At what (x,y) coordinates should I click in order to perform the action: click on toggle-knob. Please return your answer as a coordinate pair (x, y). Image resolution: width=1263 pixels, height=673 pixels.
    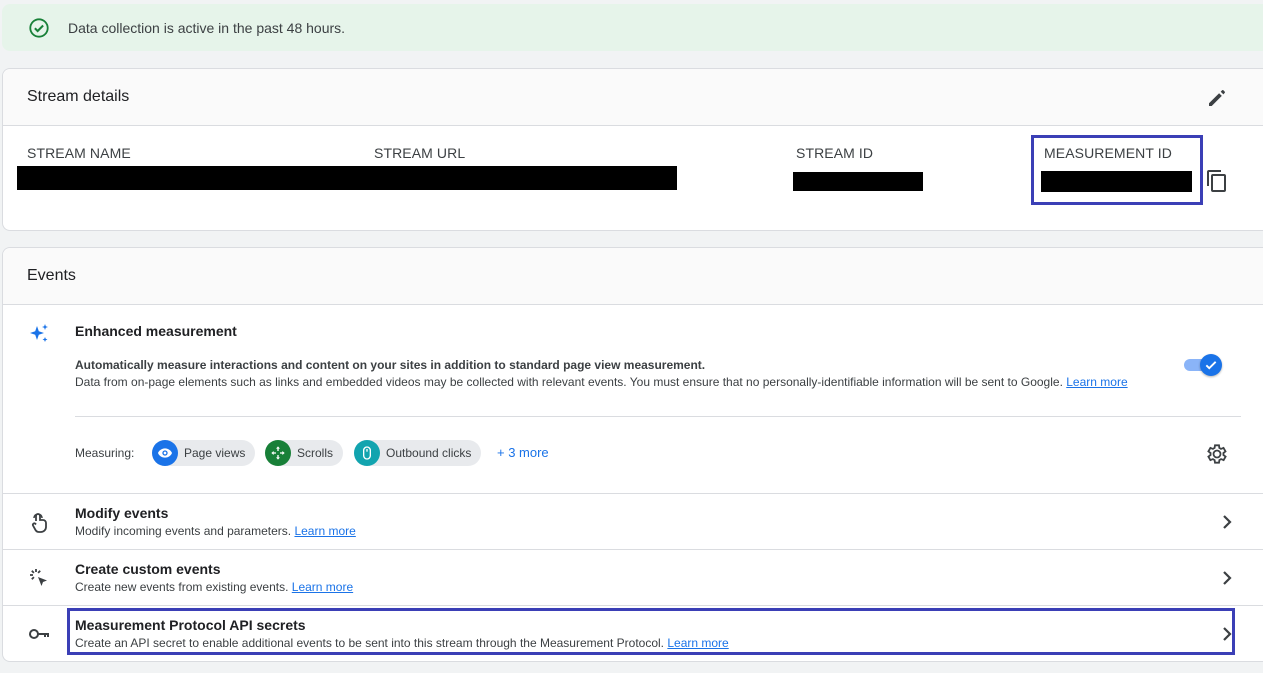
    Looking at the image, I should click on (1211, 365).